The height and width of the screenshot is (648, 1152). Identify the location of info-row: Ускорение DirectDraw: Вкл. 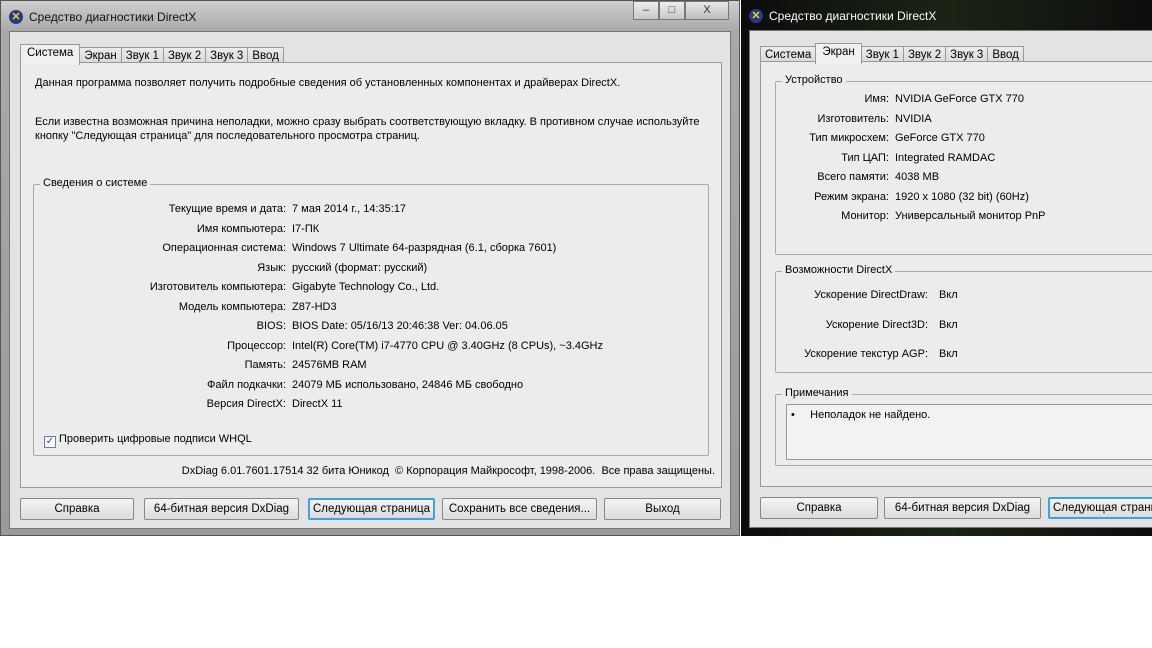
(867, 295).